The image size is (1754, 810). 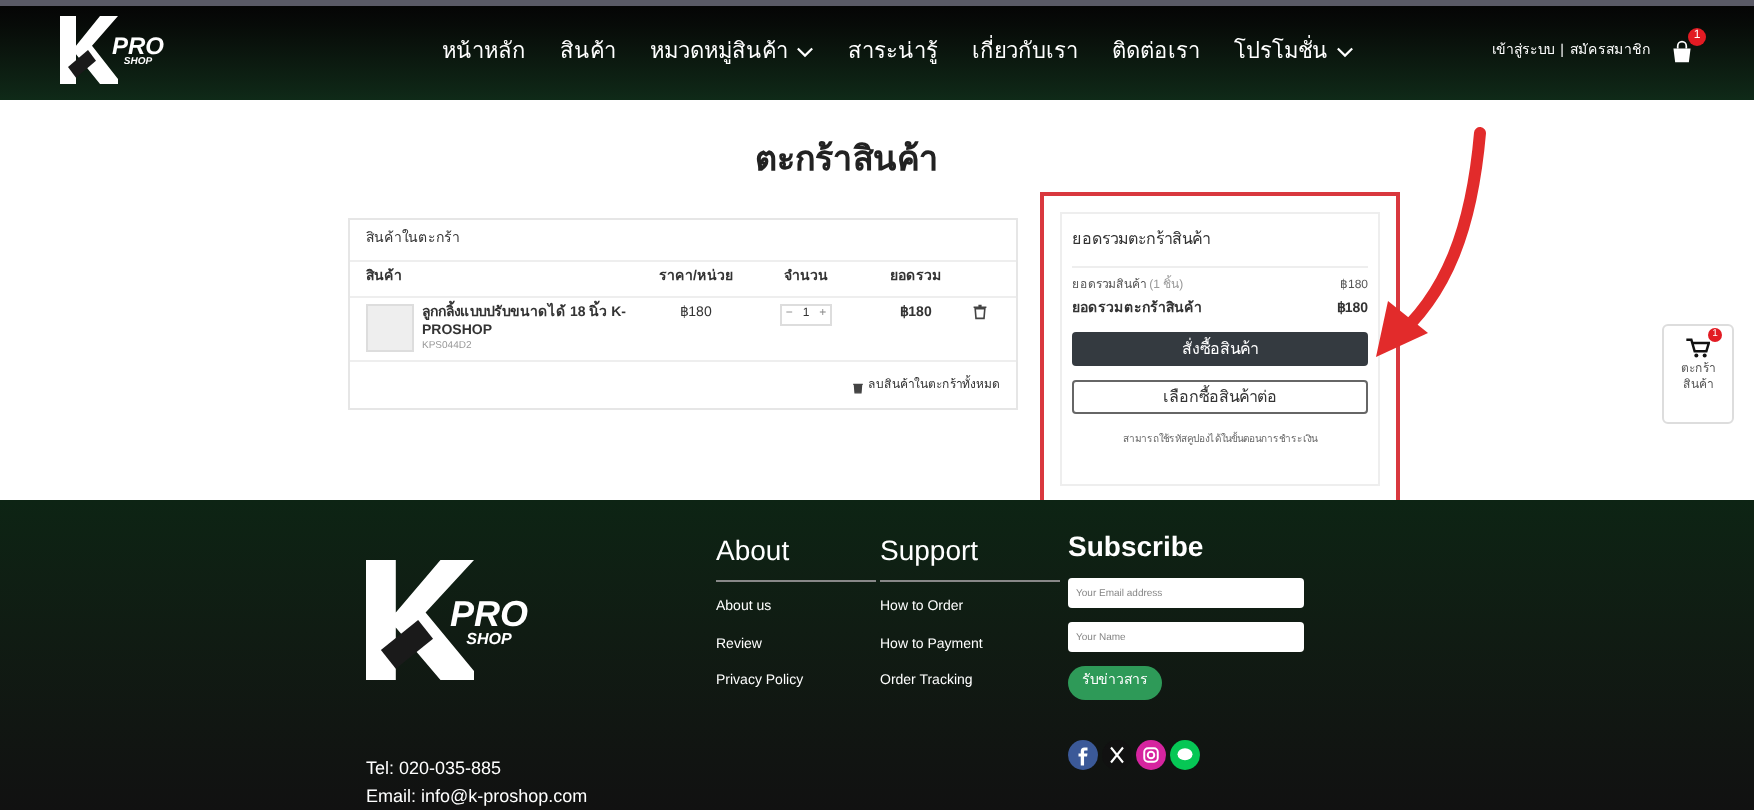 What do you see at coordinates (847, 160) in the screenshot?
I see `page-title: ตะกร้าสินค้า` at bounding box center [847, 160].